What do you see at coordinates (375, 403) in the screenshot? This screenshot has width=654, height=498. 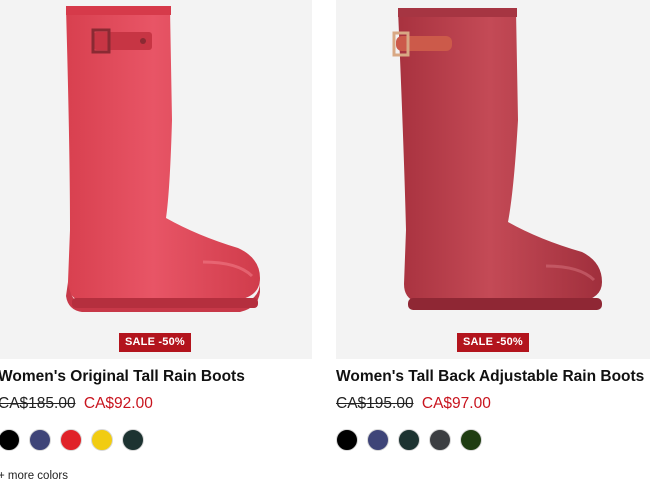 I see `original-price: CA$195.00` at bounding box center [375, 403].